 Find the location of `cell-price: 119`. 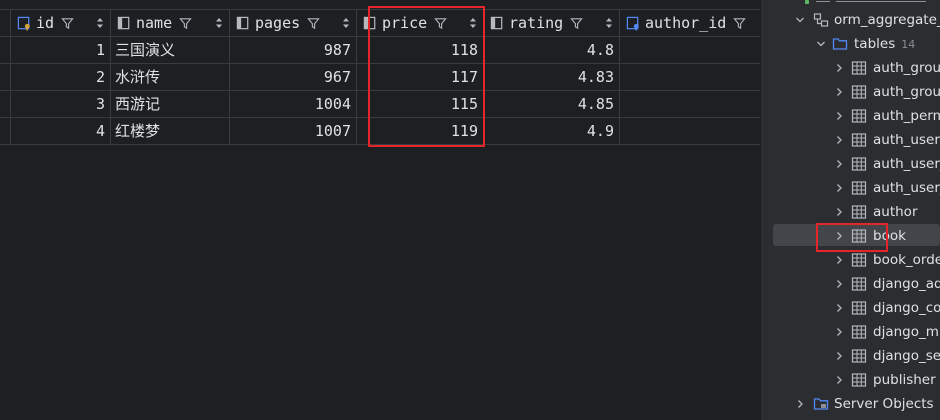

cell-price: 119 is located at coordinates (420, 131).